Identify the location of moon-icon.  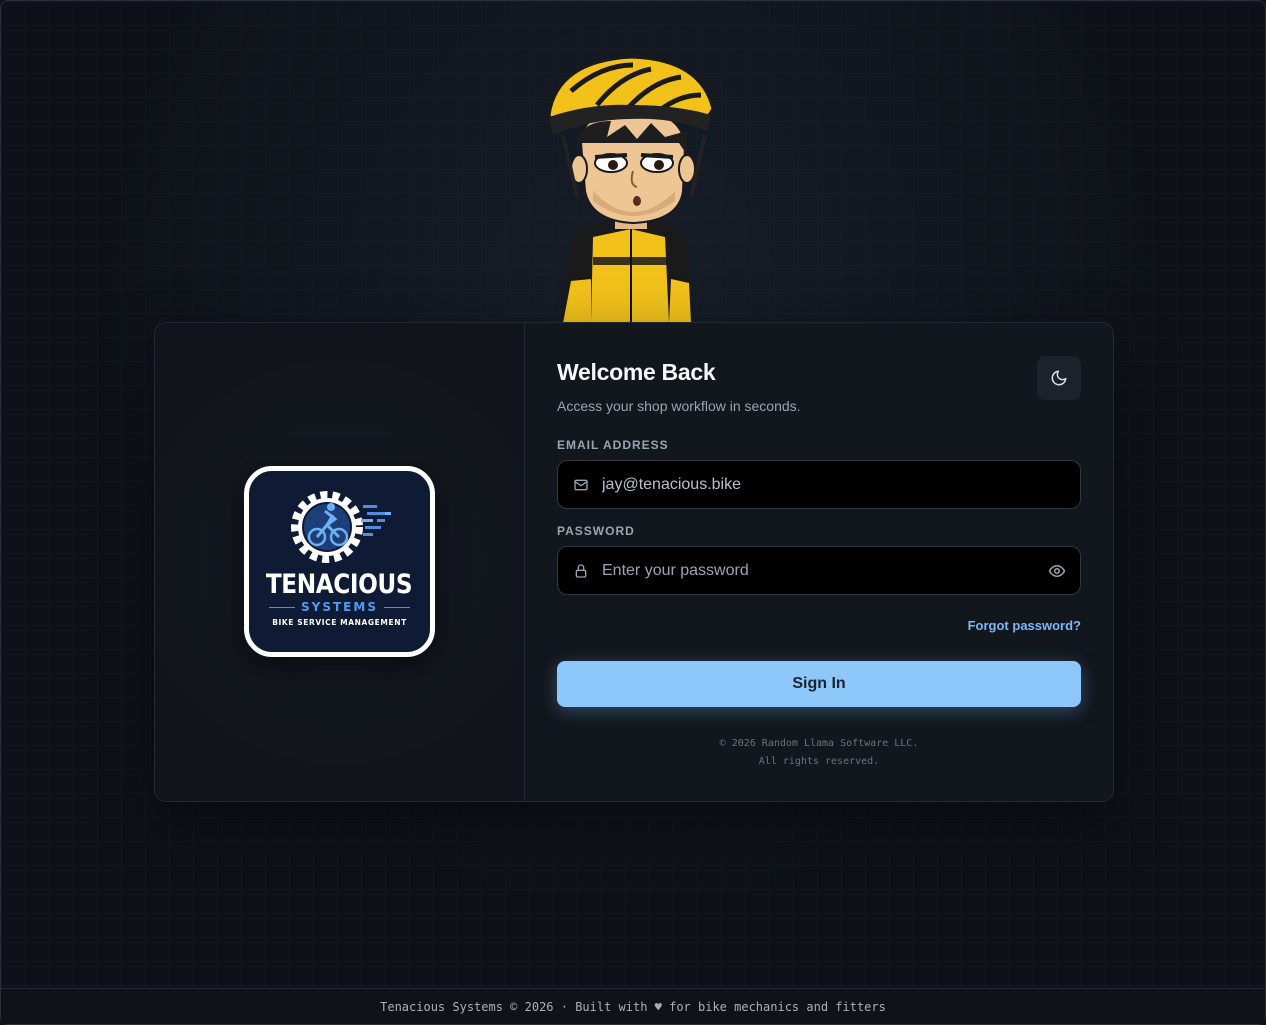
(1059, 378).